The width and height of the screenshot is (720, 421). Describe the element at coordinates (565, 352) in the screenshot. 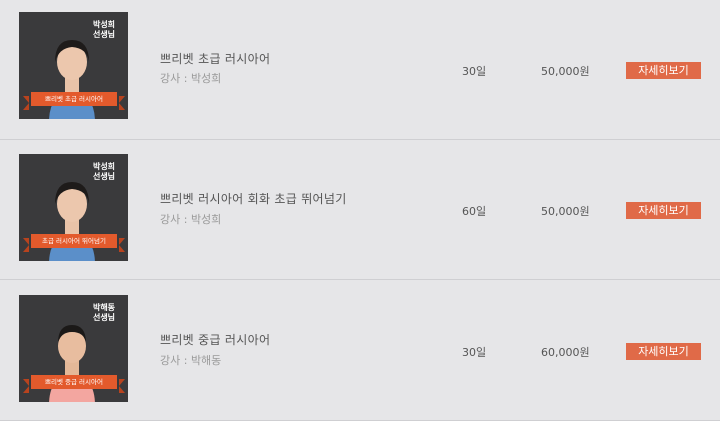

I see `course-price: 60,000원` at that location.